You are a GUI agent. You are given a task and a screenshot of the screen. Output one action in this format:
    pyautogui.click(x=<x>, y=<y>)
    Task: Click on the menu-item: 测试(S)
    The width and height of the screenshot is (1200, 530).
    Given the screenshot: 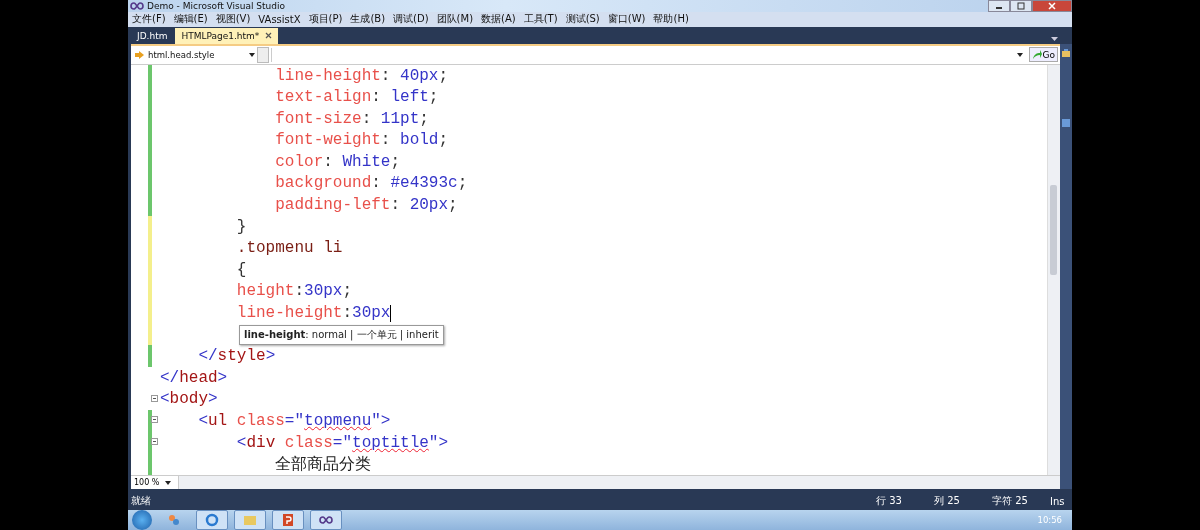 What is the action you would take?
    pyautogui.click(x=582, y=19)
    